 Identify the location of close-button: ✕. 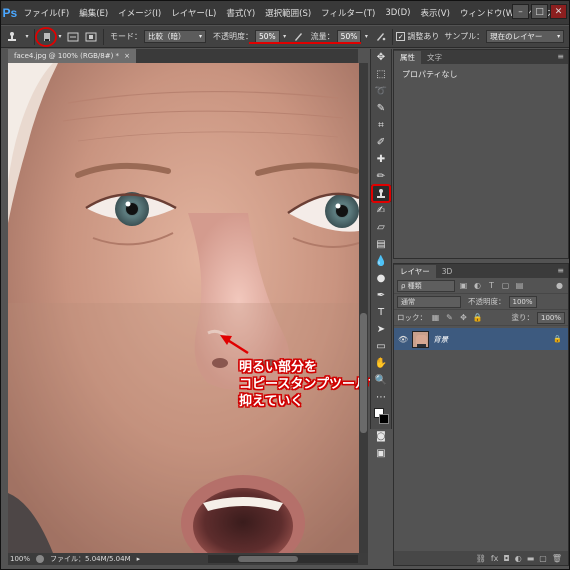
(558, 11).